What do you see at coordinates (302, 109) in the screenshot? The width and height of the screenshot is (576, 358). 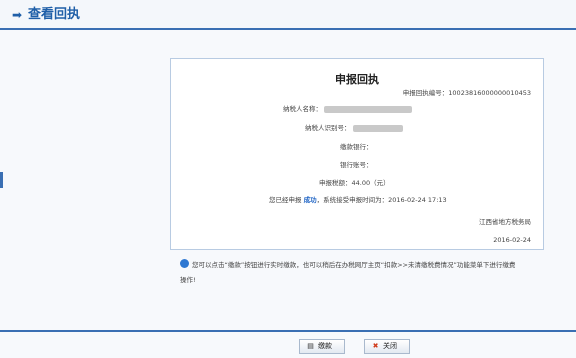 I see `taxpayer-name-label: 纳税人名称：` at bounding box center [302, 109].